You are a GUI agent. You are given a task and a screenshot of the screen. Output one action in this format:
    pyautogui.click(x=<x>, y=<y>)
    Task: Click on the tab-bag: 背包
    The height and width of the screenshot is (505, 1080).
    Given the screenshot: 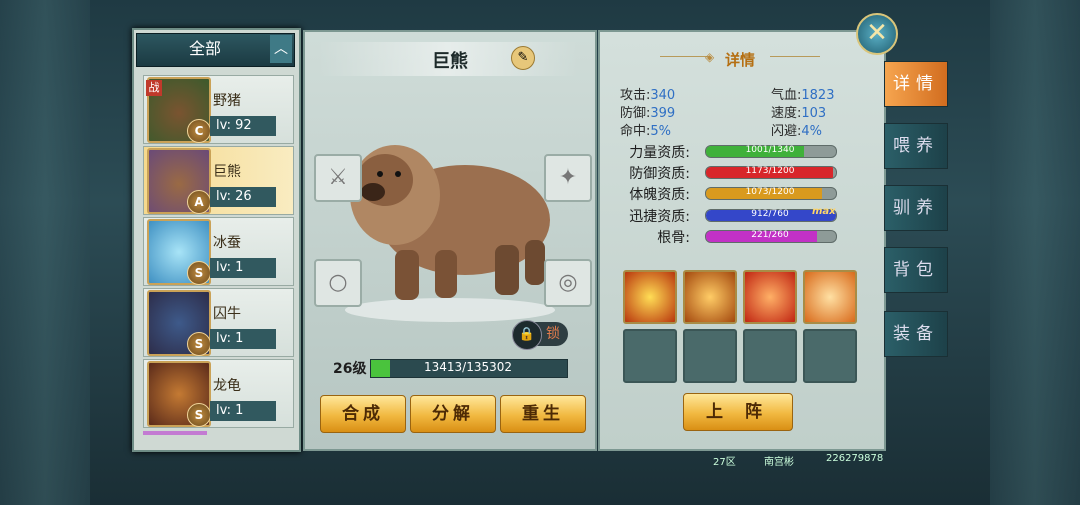 What is the action you would take?
    pyautogui.click(x=916, y=270)
    